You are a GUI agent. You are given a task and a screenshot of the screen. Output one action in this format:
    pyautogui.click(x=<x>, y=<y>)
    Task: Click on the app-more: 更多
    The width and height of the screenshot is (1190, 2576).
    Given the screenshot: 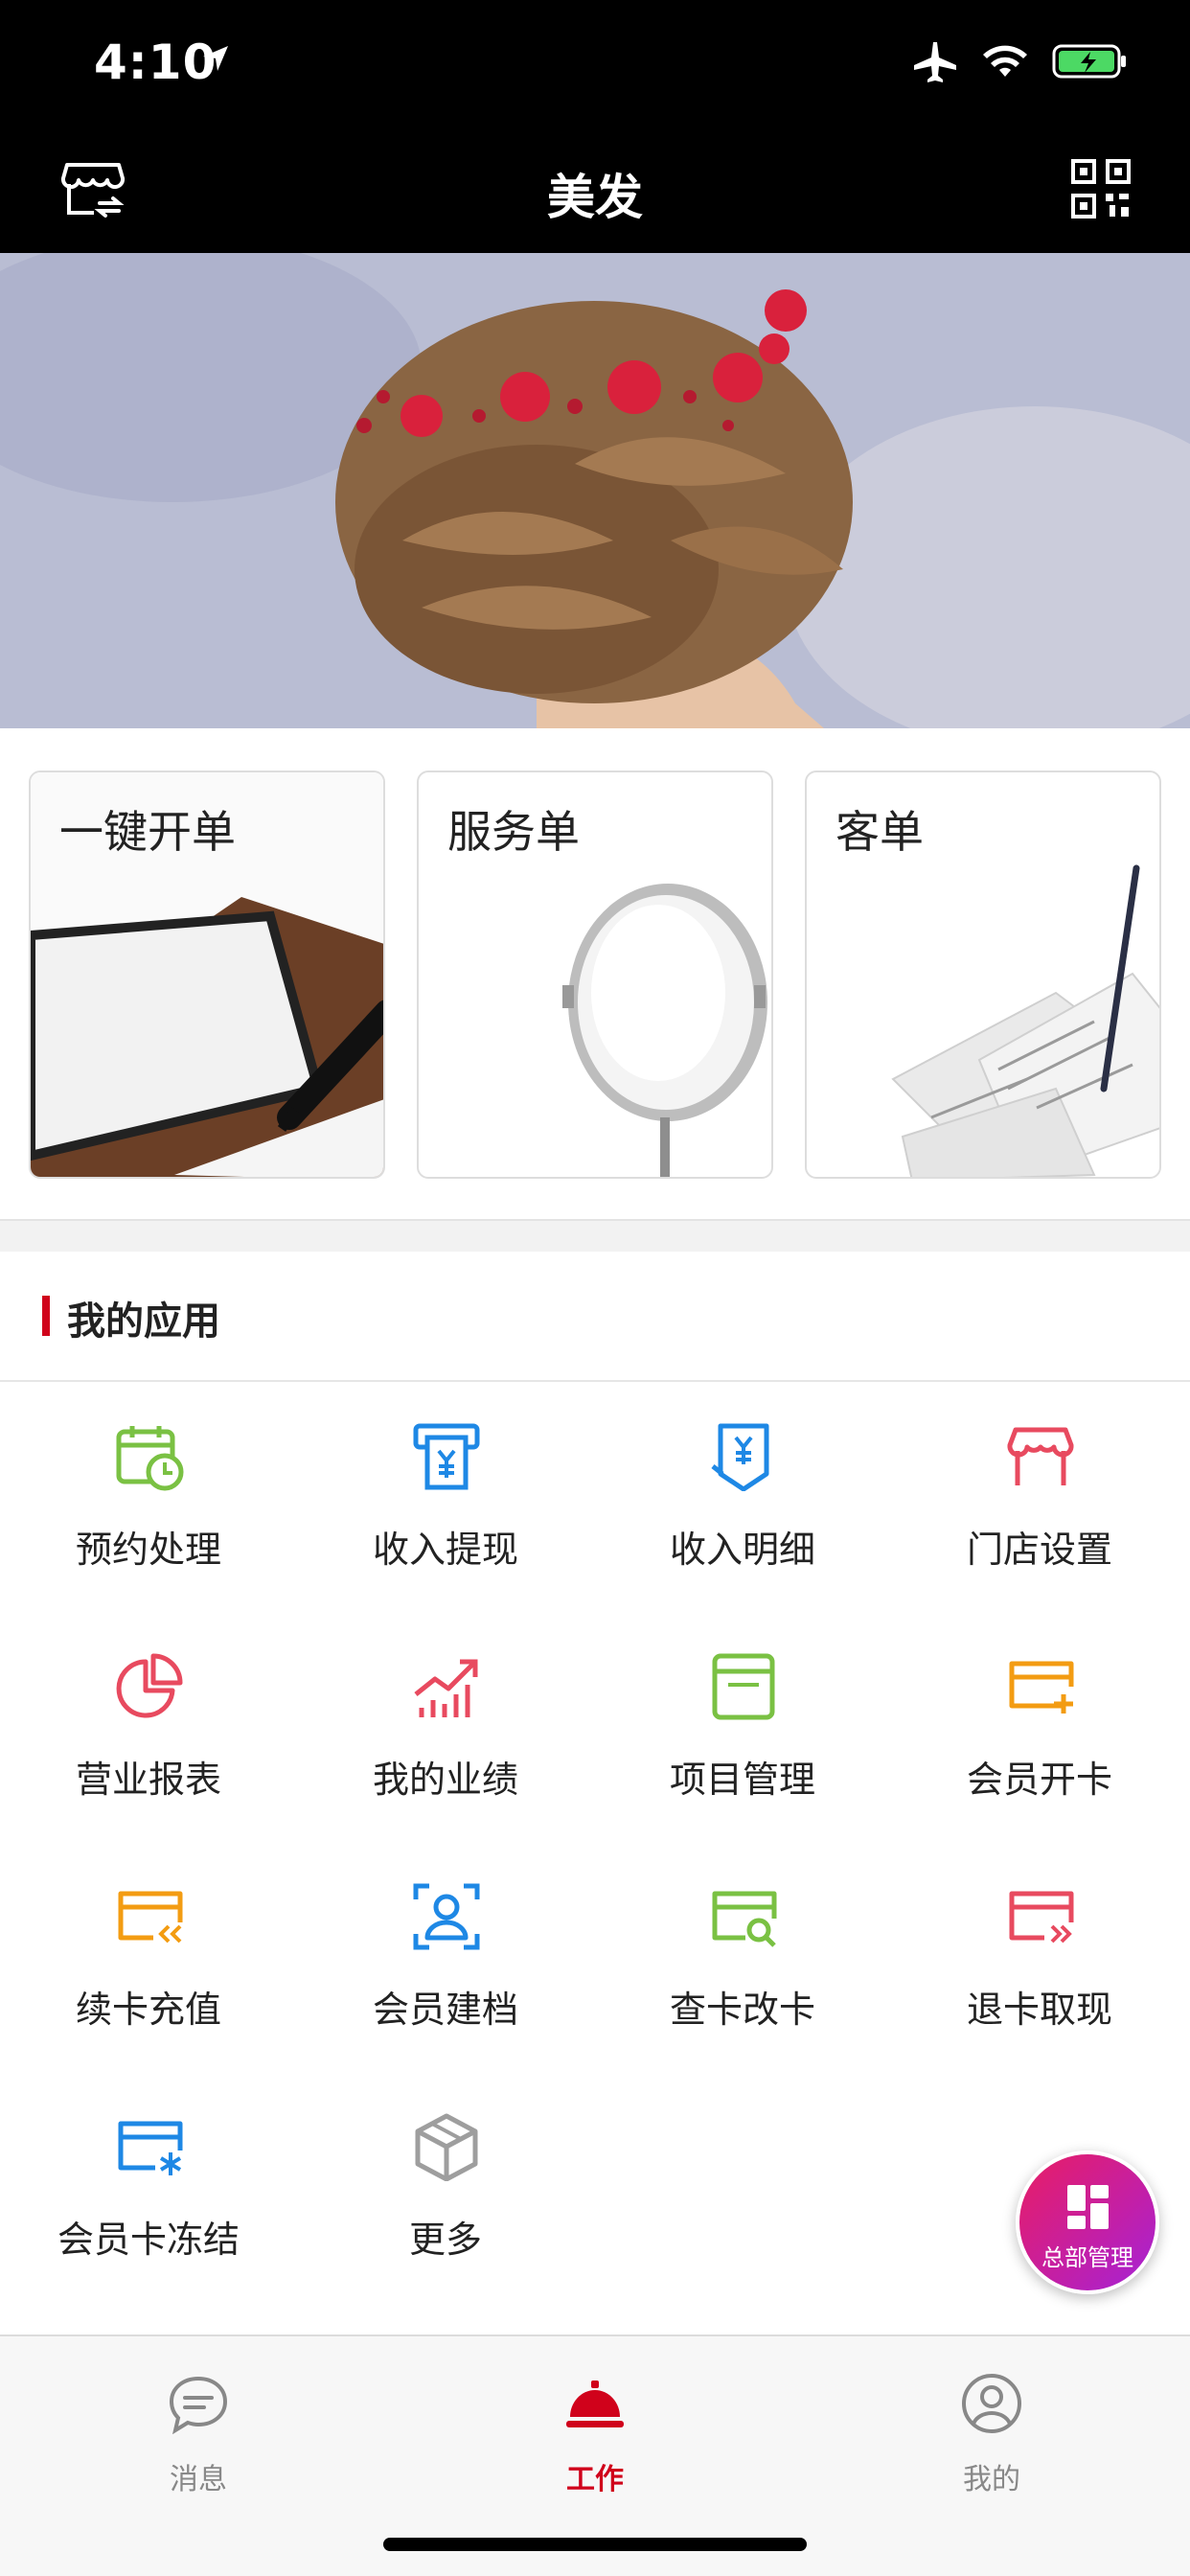 What is the action you would take?
    pyautogui.click(x=445, y=2187)
    